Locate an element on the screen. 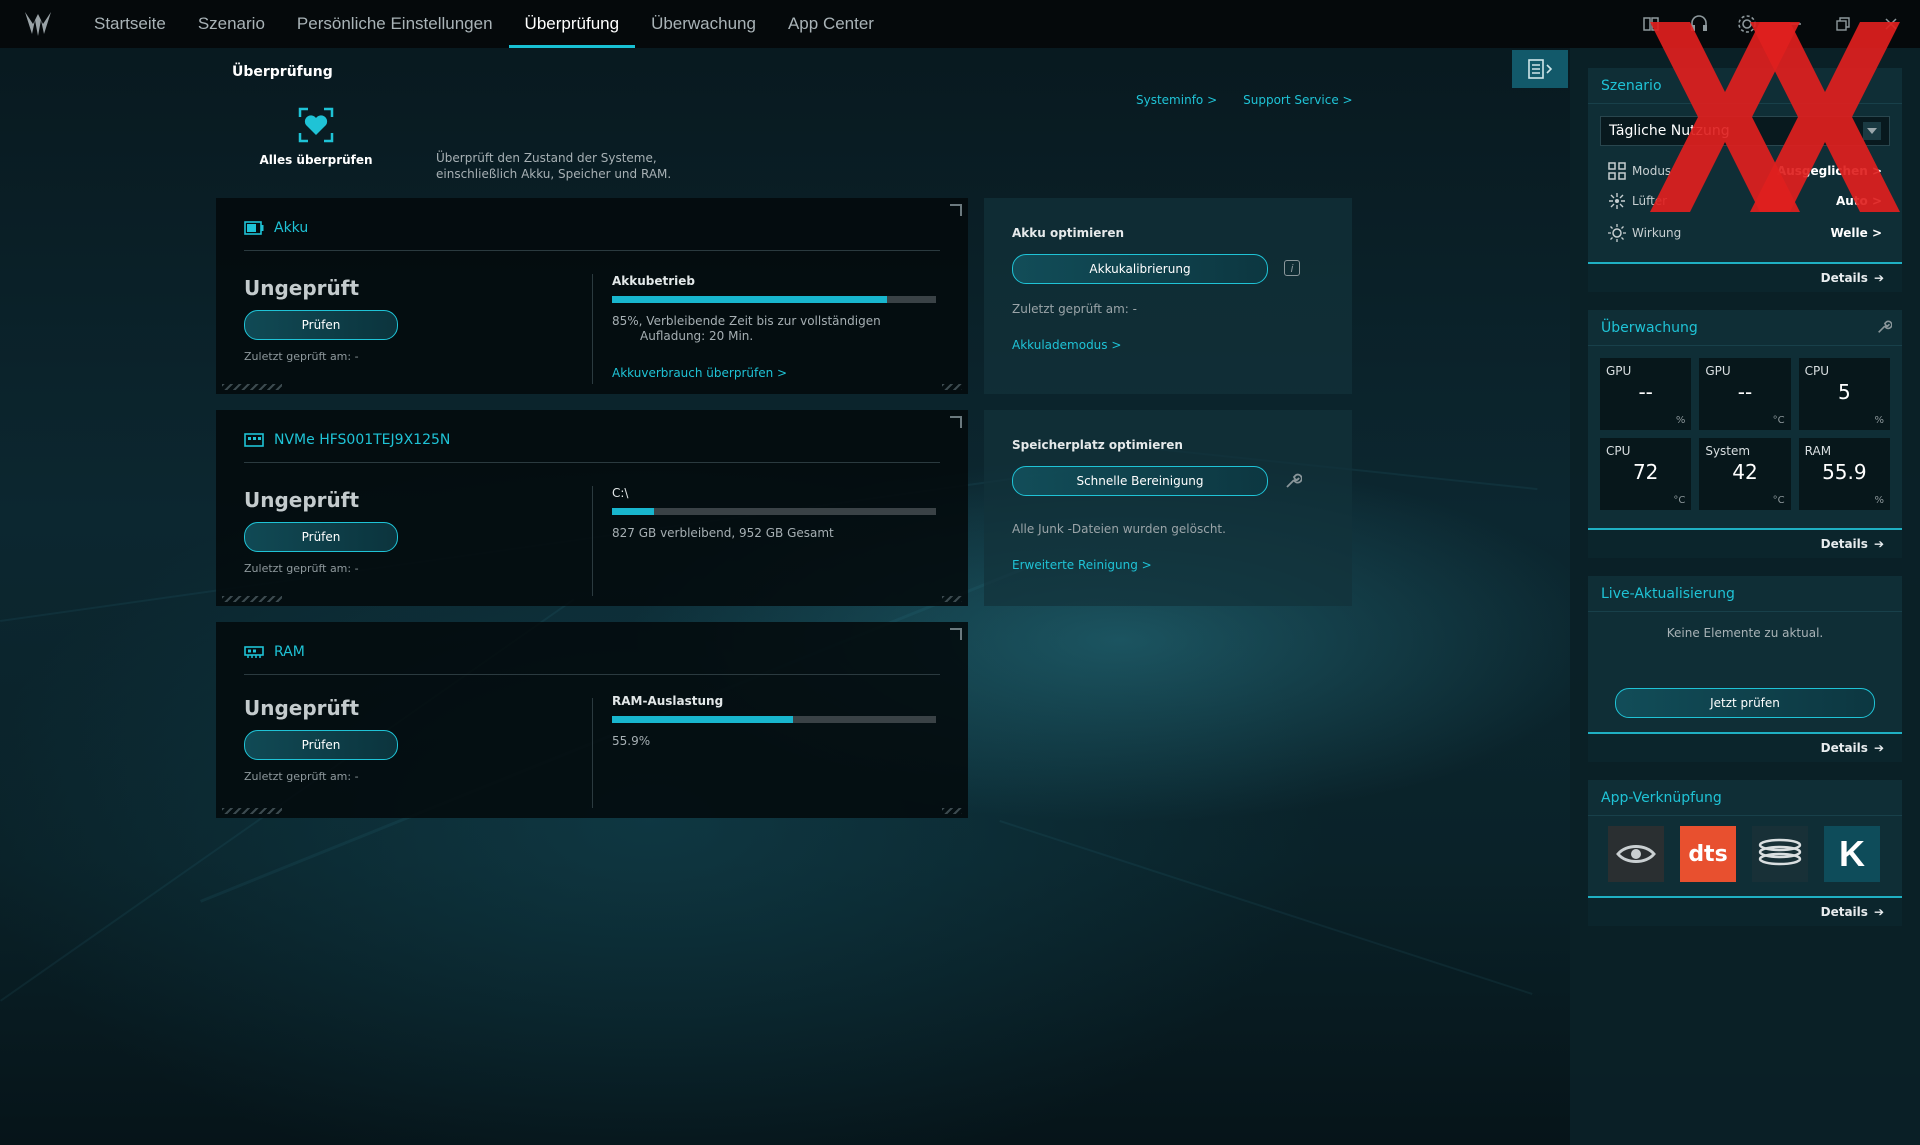 The width and height of the screenshot is (1920, 1145). check-all-label: Alles überprüfen is located at coordinates (316, 160).